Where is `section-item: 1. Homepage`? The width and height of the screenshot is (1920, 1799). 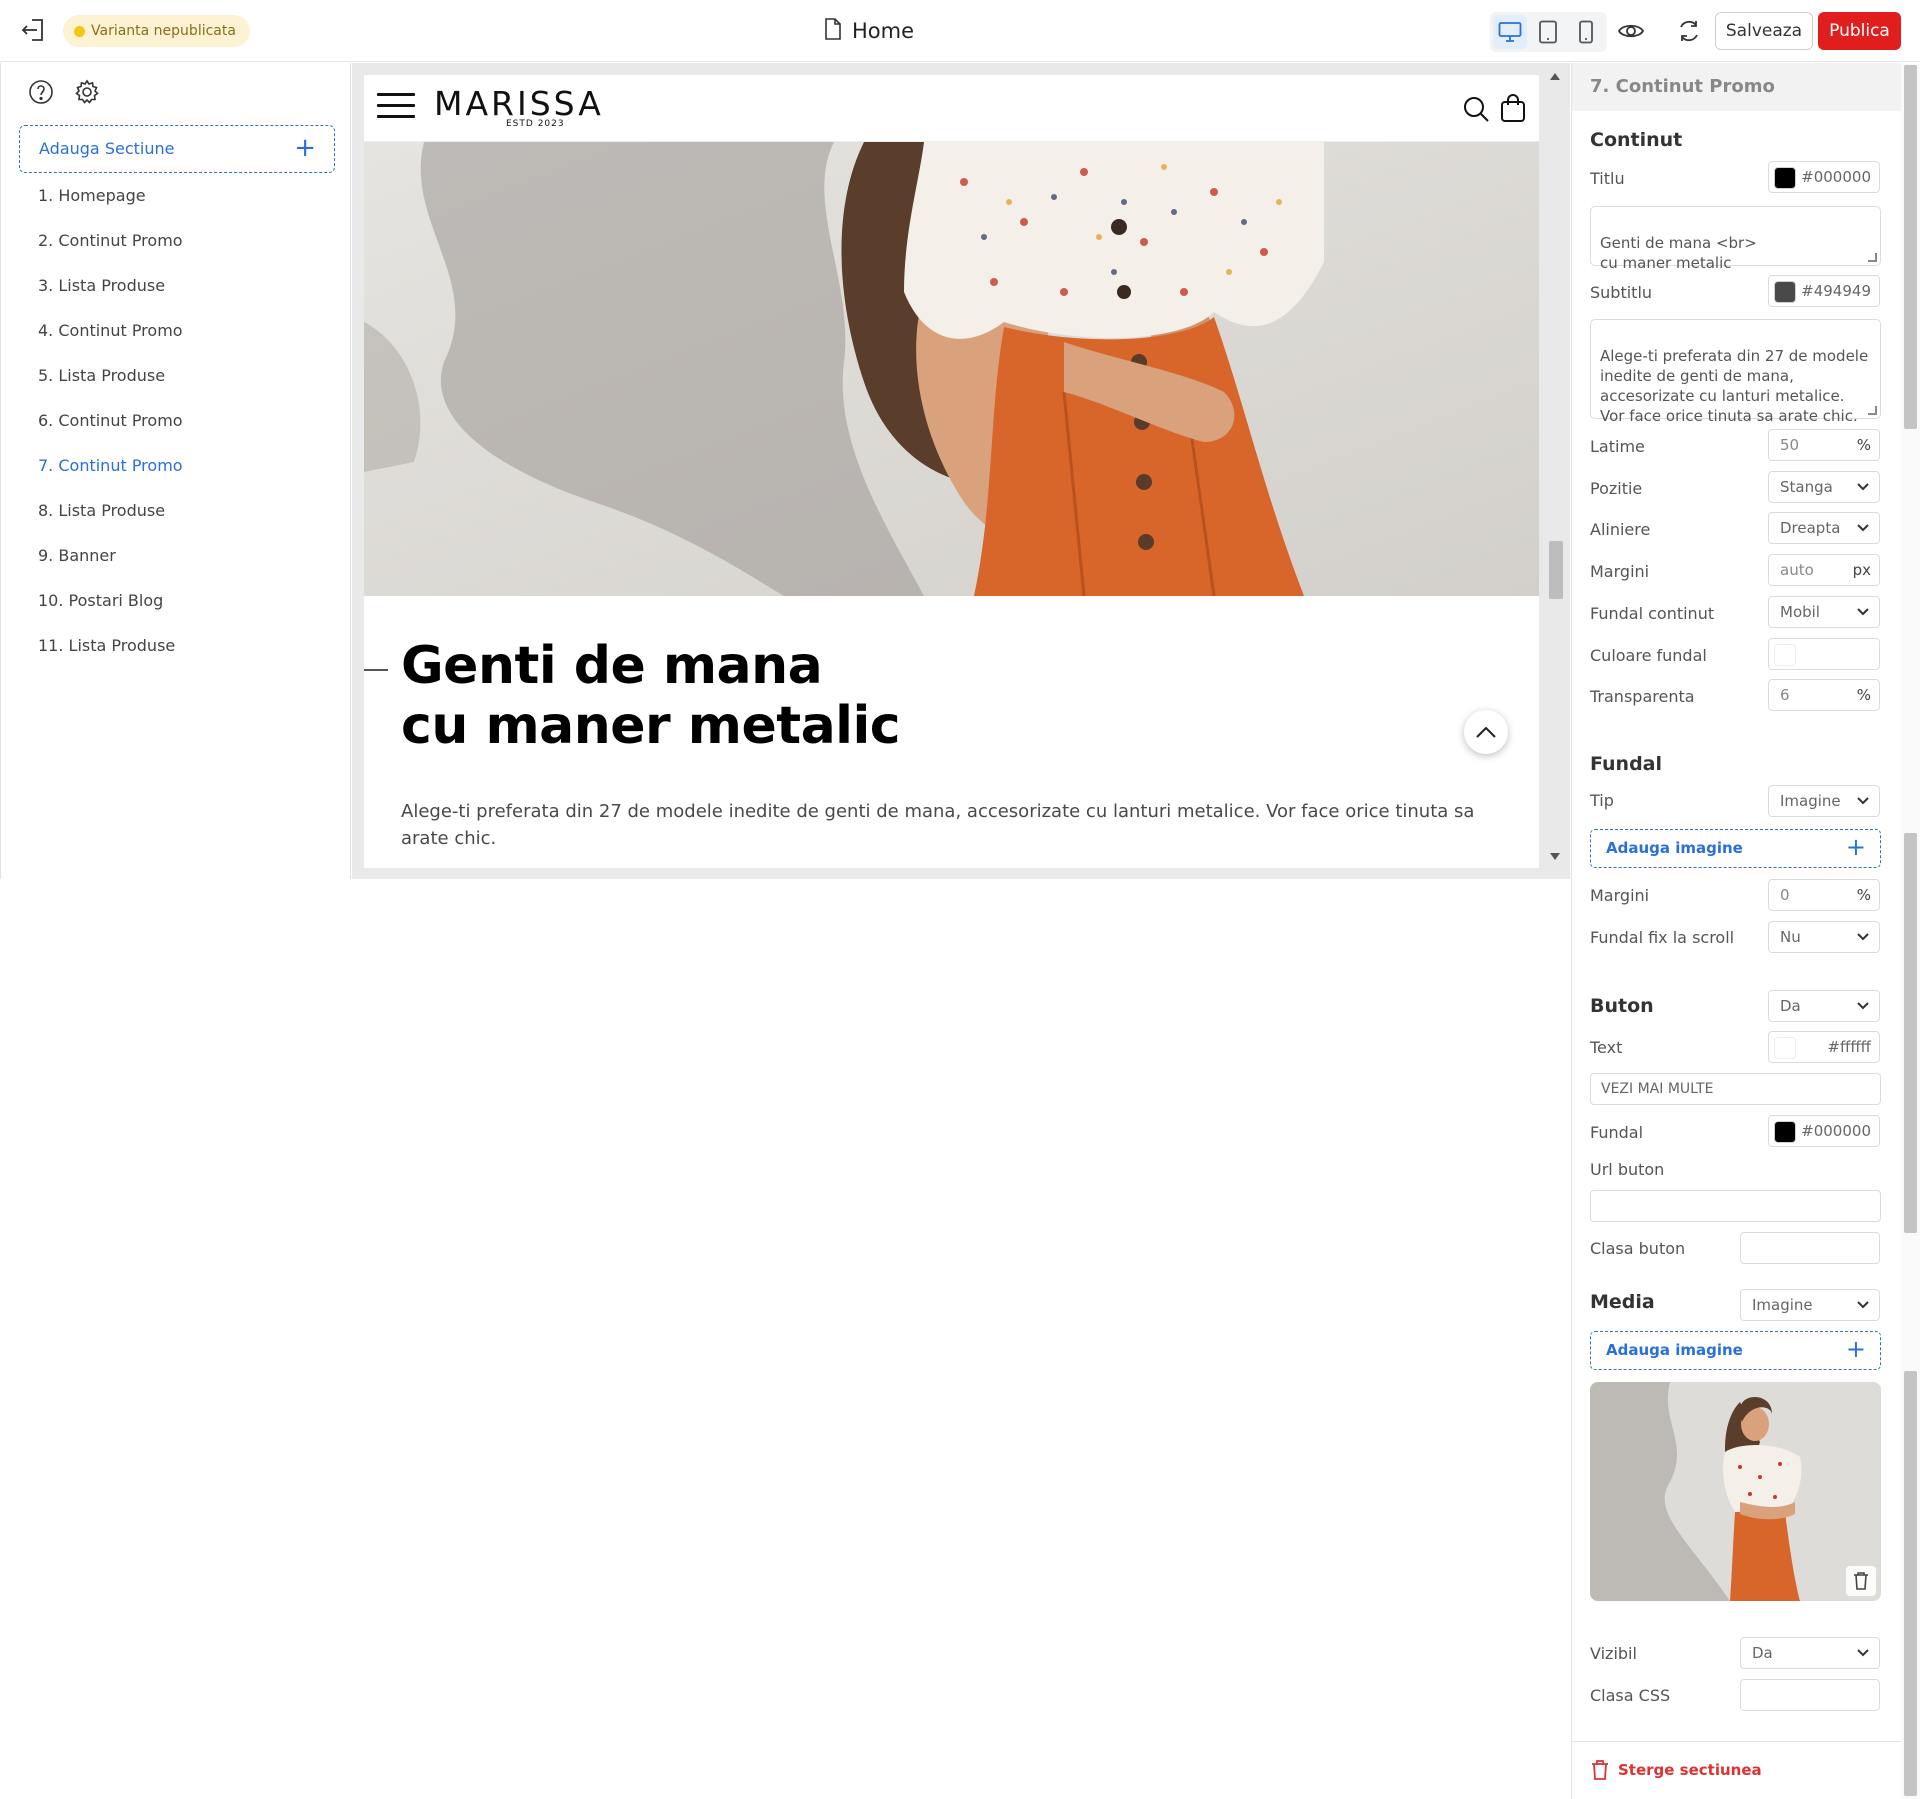
section-item: 1. Homepage is located at coordinates (176, 195).